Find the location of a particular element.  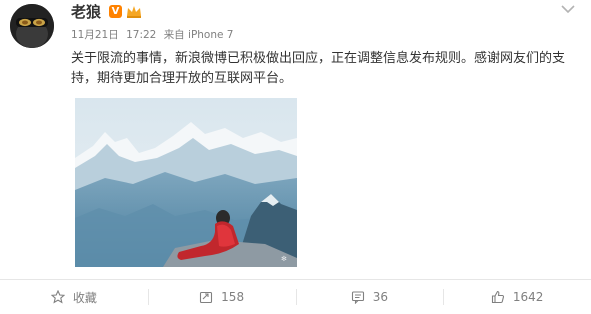

repost-icon is located at coordinates (206, 297).